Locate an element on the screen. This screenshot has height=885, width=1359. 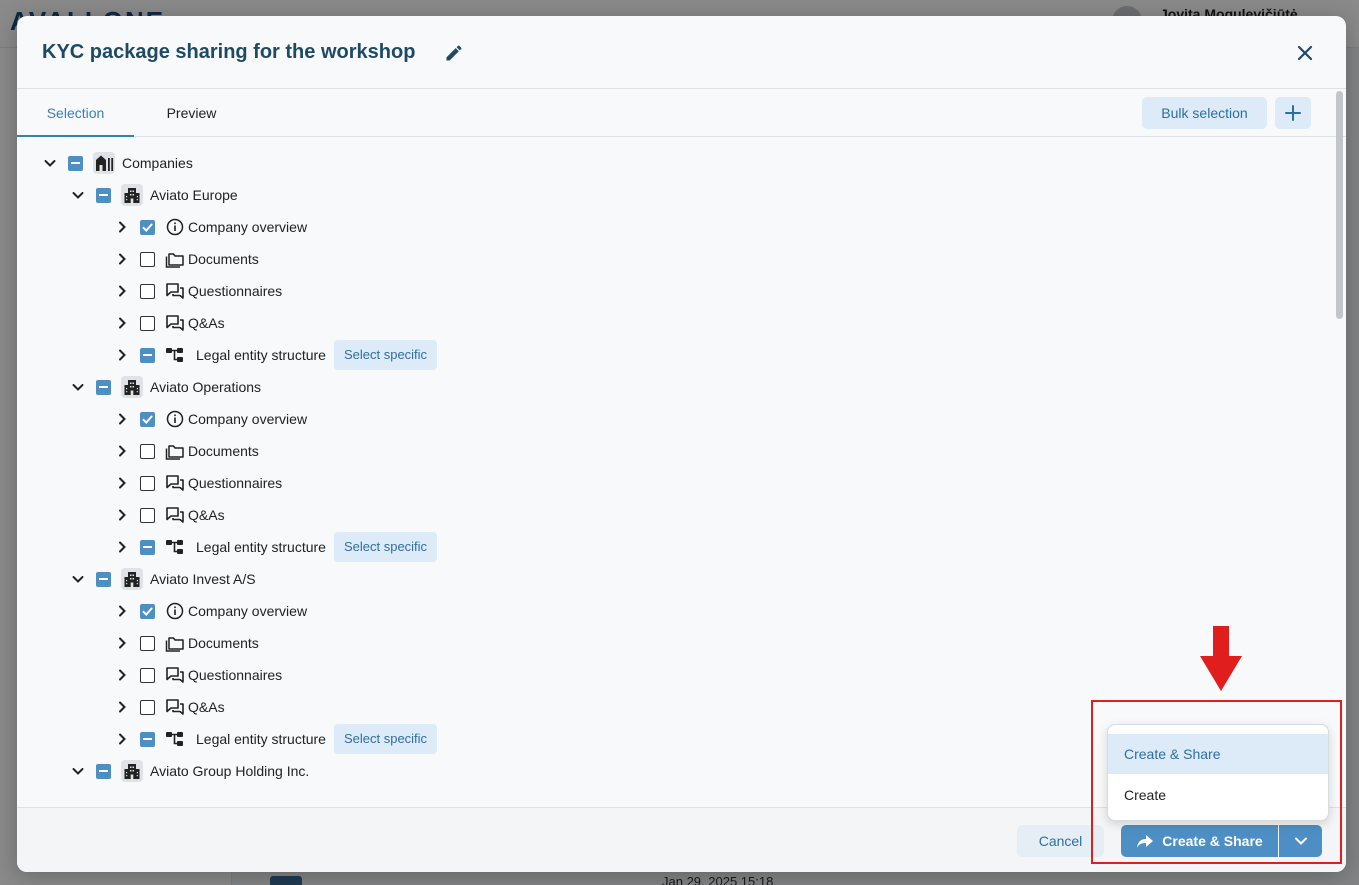
highlight-box is located at coordinates (1216, 782).